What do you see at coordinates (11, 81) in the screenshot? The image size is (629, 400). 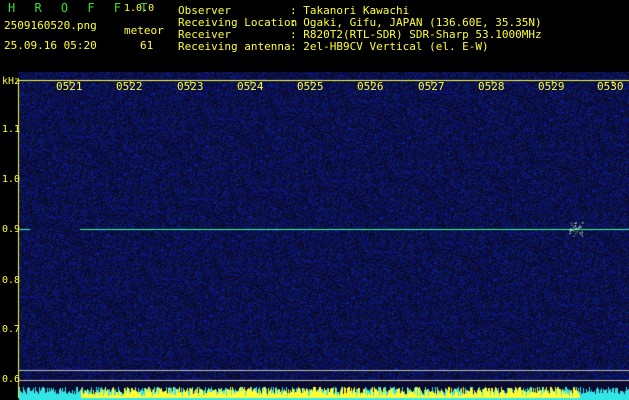 I see `y-unit-label: kHz` at bounding box center [11, 81].